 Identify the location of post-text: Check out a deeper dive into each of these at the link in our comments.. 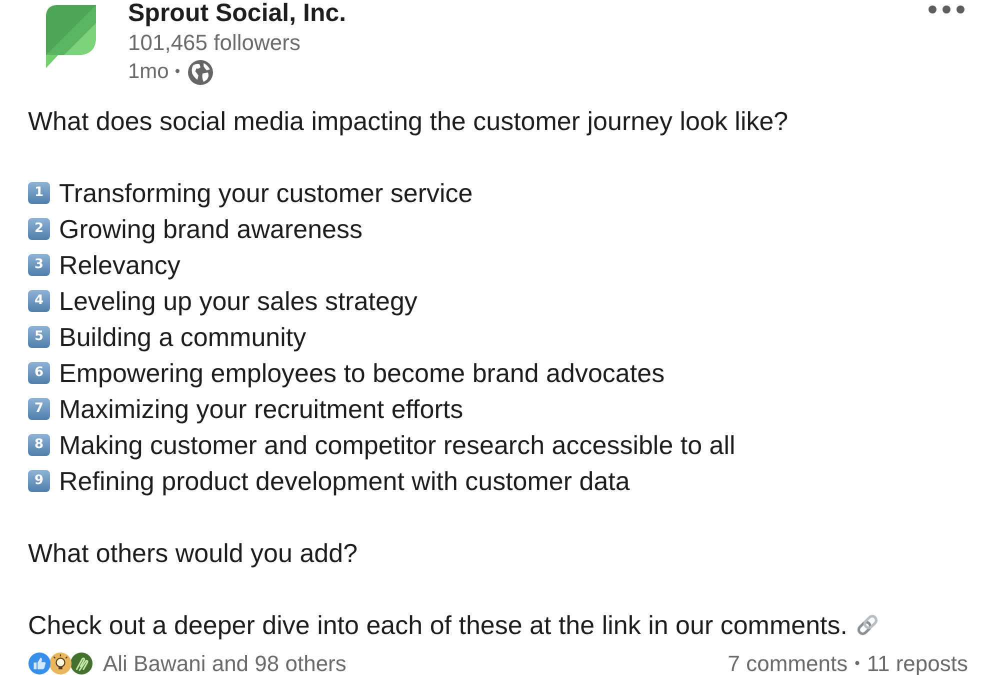
(438, 625).